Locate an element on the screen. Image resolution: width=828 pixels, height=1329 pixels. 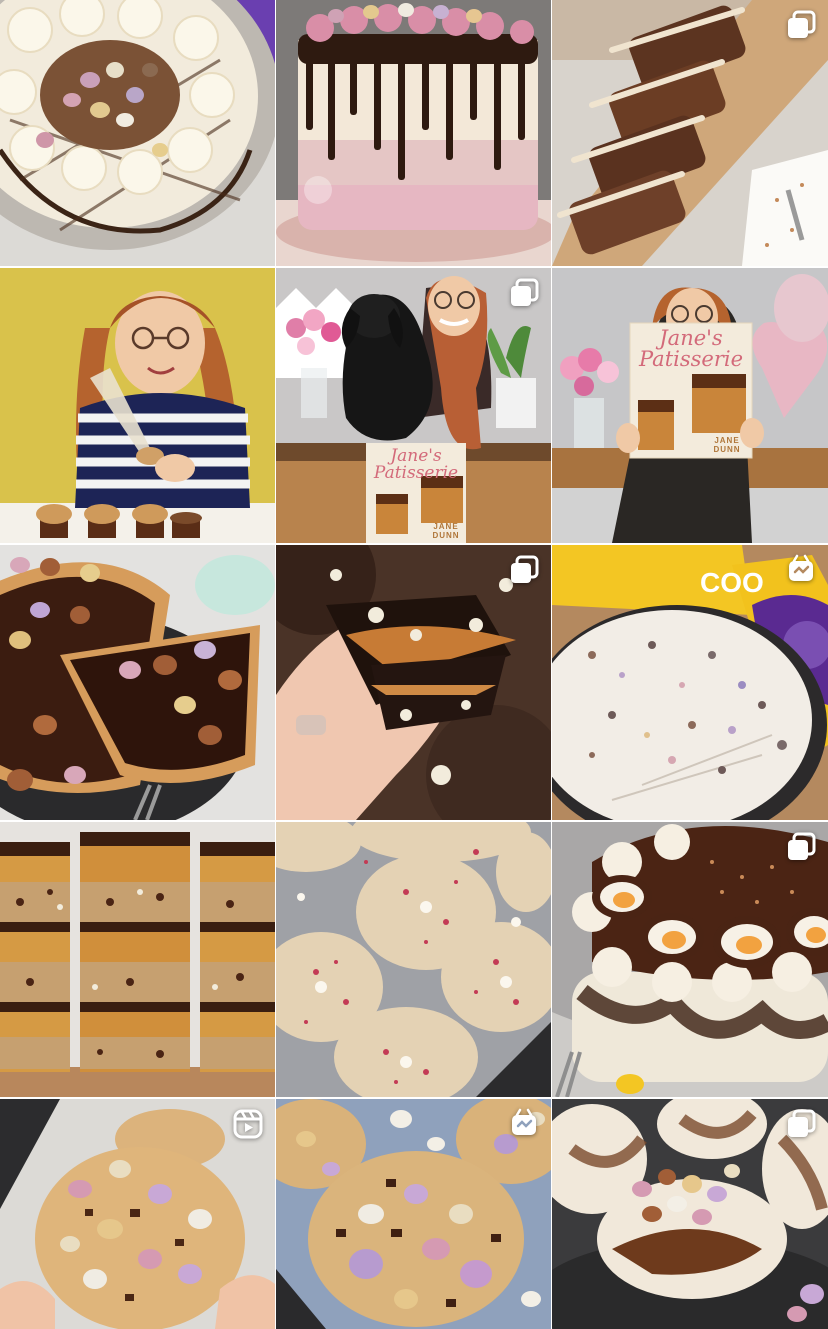
post-tile-millionaire-bars is located at coordinates (137, 959).